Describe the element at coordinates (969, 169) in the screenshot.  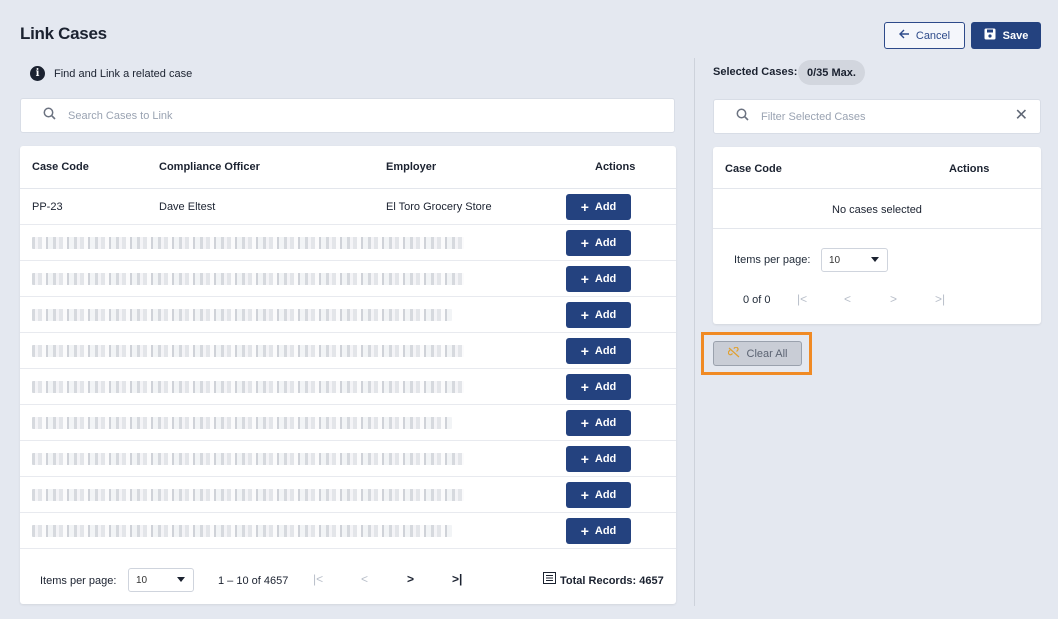
I see `col-actions: Actions` at that location.